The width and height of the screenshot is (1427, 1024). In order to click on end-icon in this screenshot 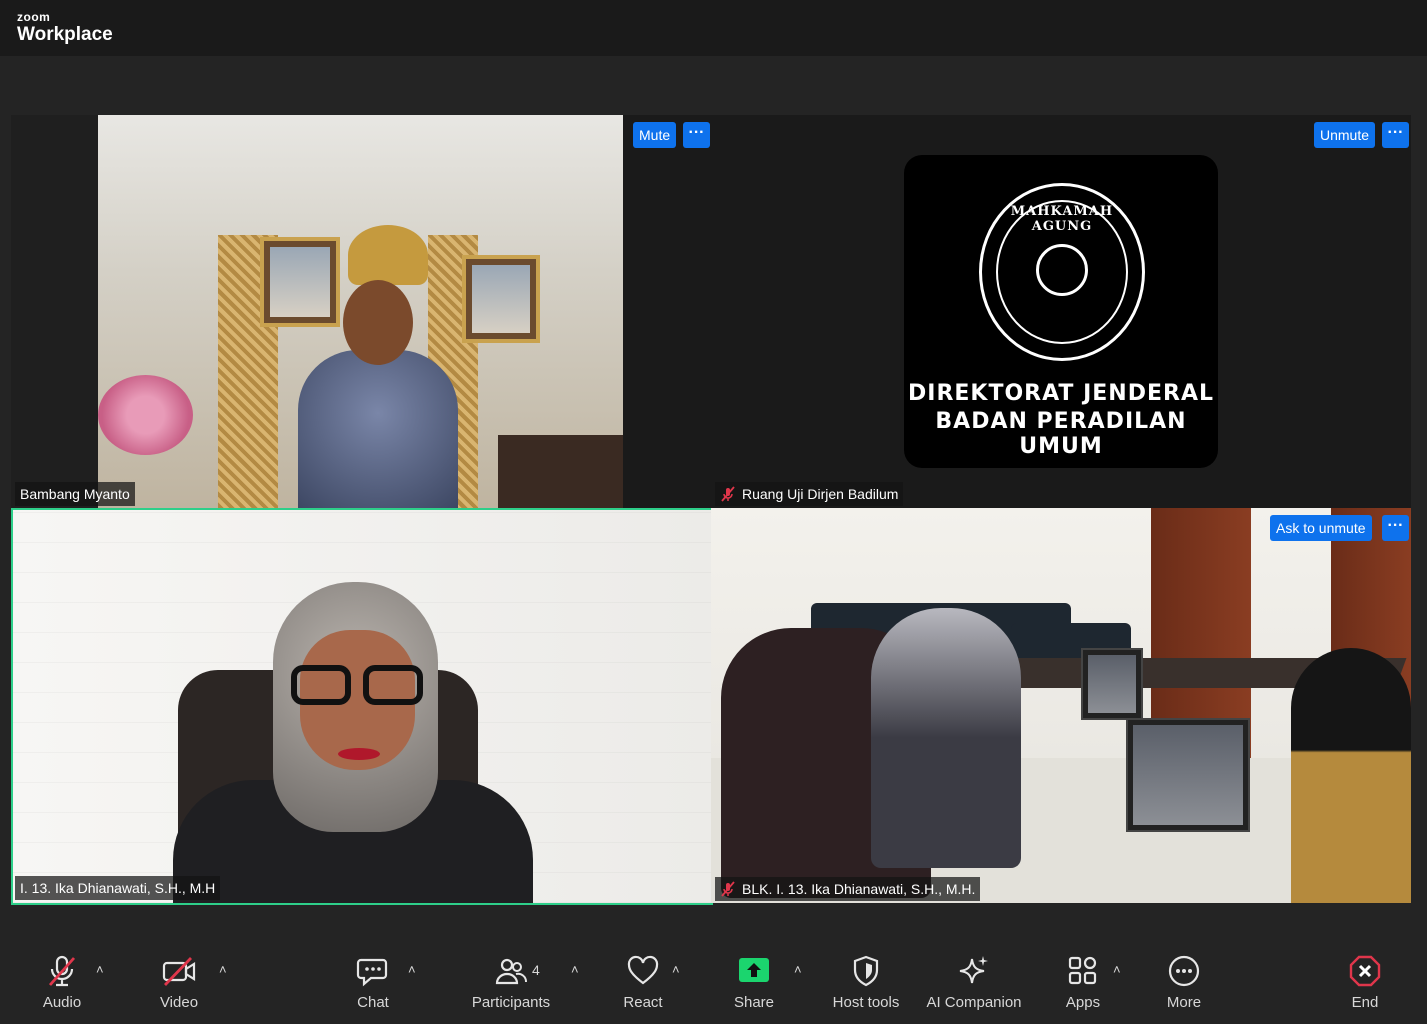, I will do `click(1365, 971)`.